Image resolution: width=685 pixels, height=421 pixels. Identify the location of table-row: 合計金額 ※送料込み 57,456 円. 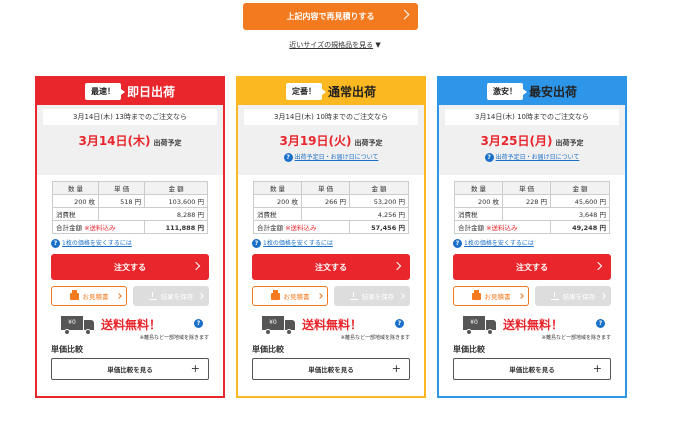
(331, 227).